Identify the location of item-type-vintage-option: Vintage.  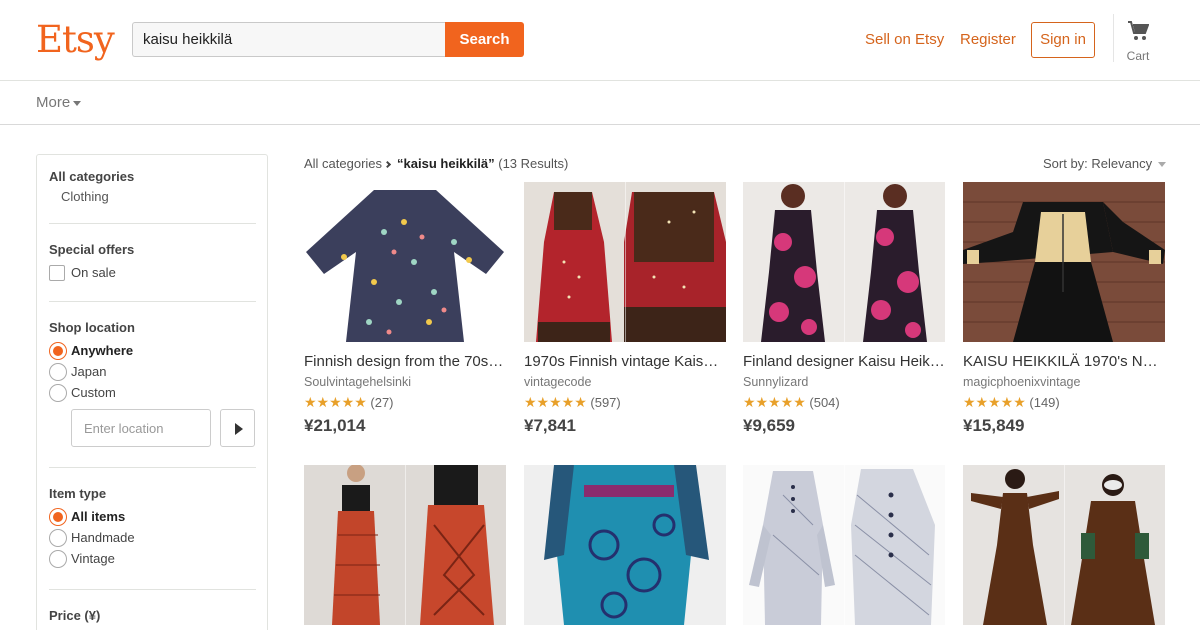
(152, 558).